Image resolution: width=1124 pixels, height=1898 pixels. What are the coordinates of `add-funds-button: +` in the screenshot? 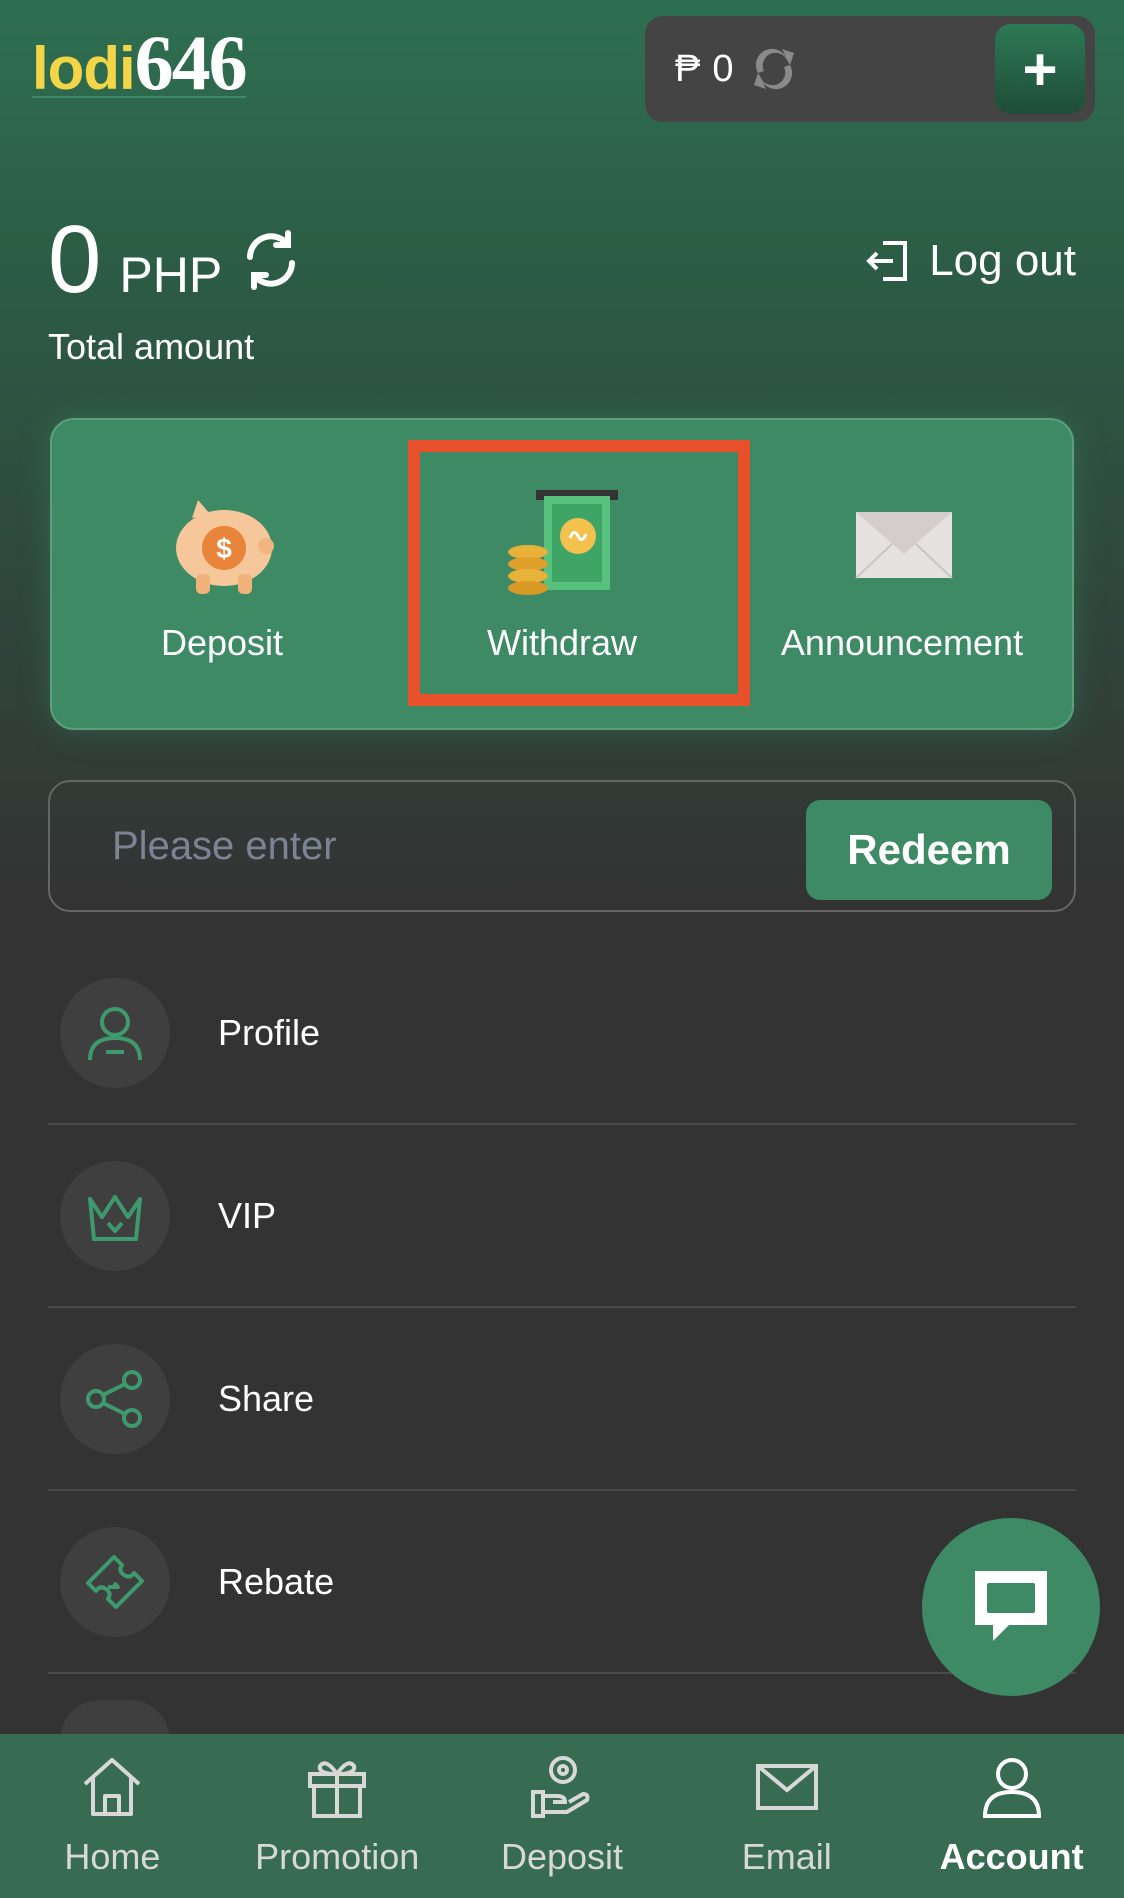 It's located at (1040, 69).